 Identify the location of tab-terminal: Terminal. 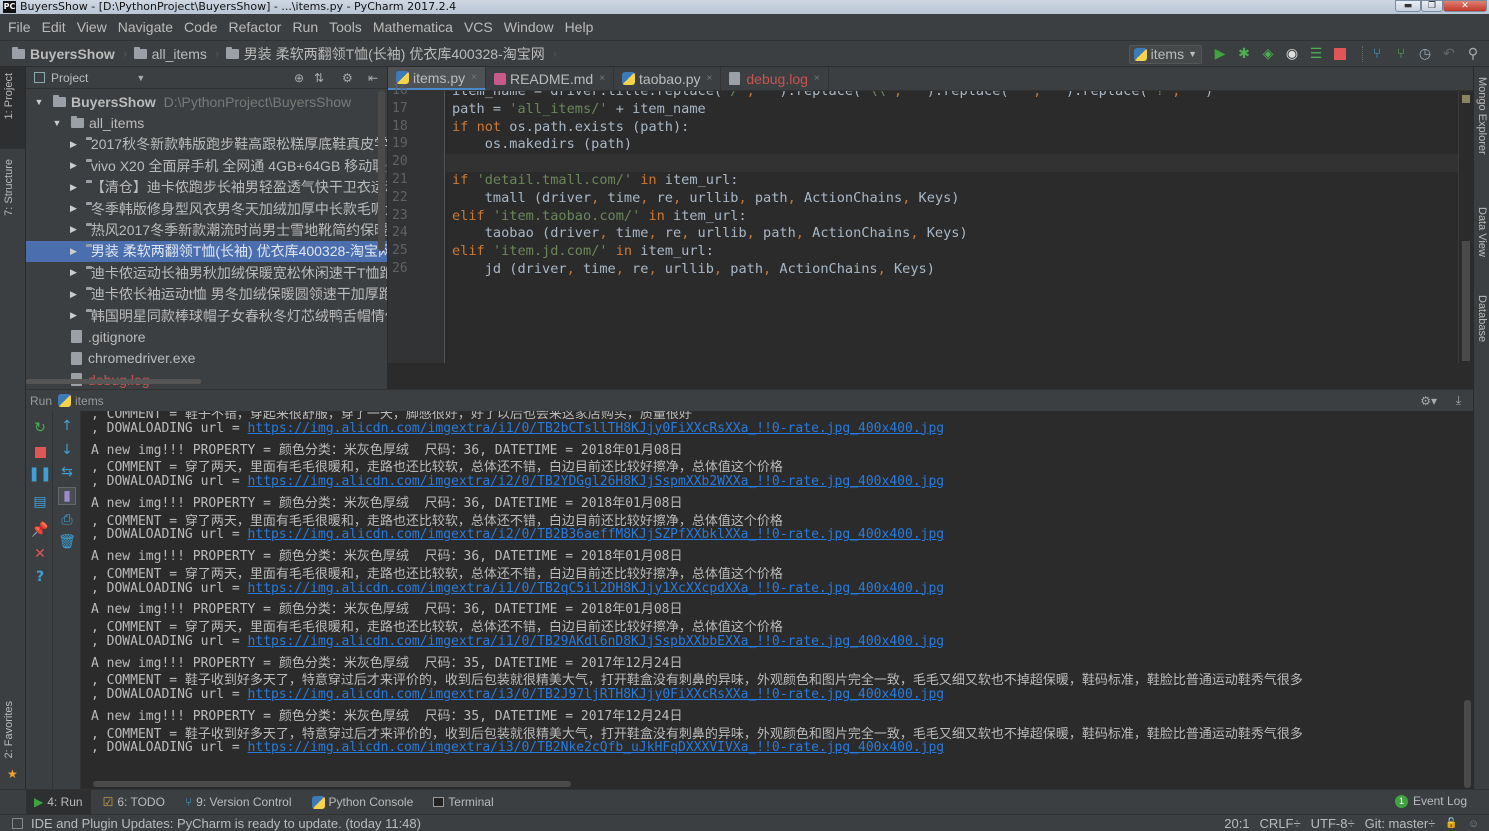
(463, 802).